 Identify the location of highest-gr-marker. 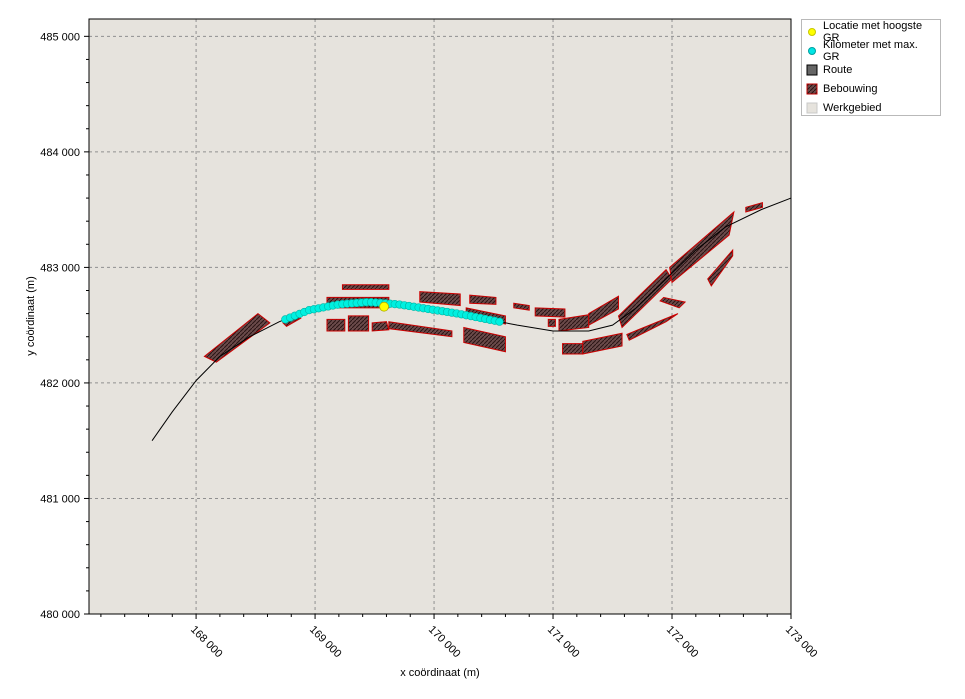
(384, 306).